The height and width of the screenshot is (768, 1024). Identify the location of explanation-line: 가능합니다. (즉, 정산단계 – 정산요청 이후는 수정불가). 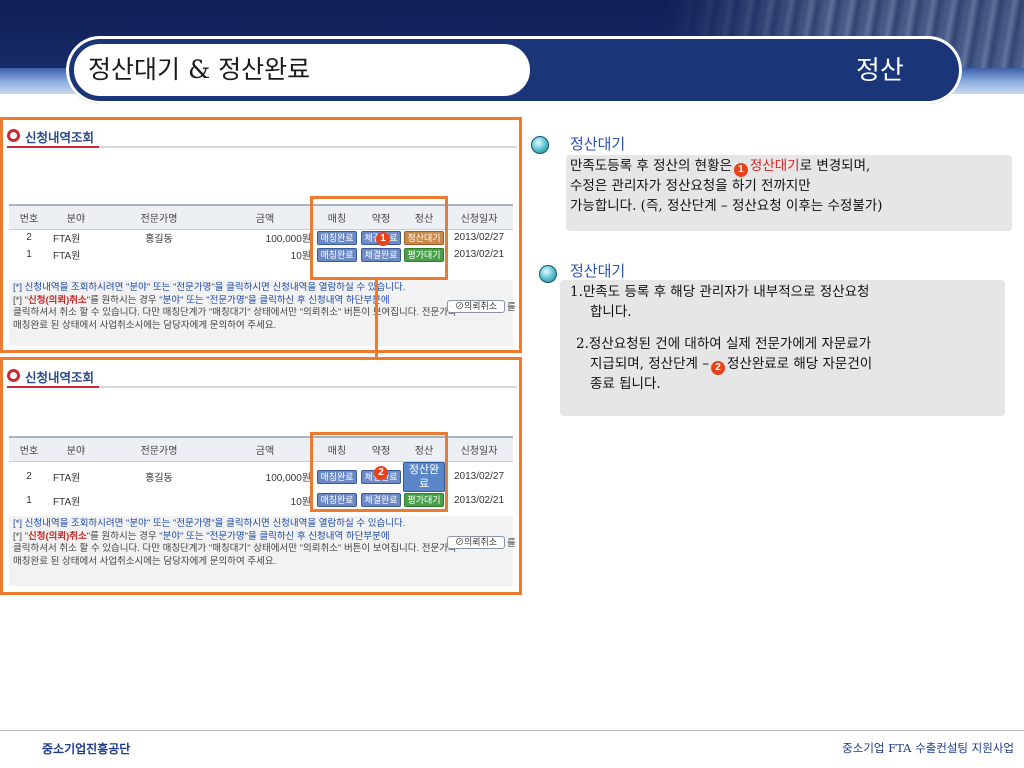
(726, 206).